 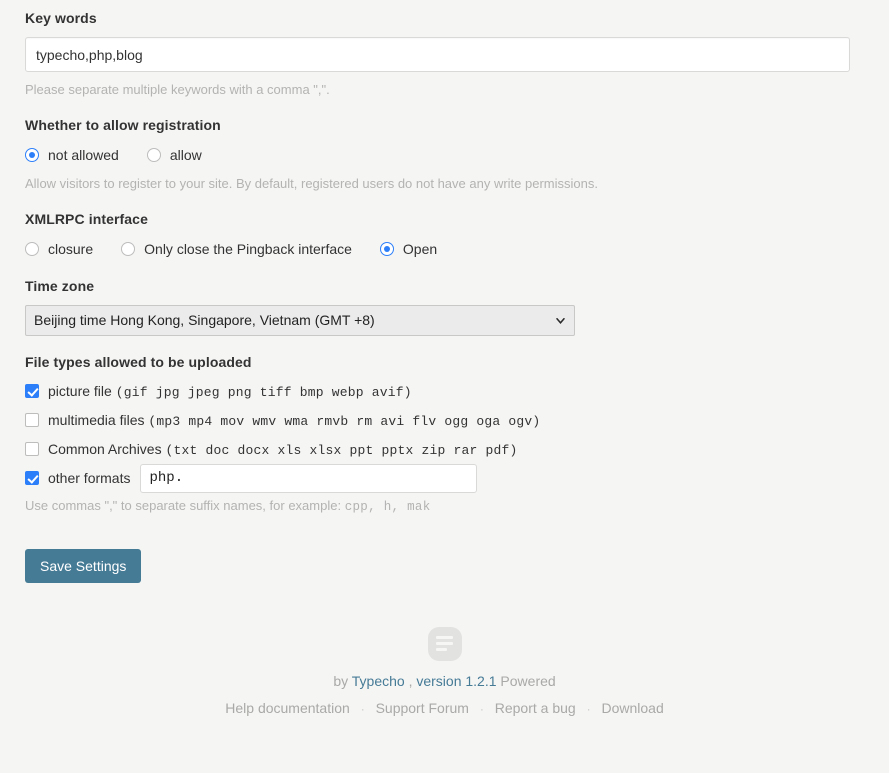 What do you see at coordinates (96, 419) in the screenshot?
I see `checkbox-label-text: multimedia files` at bounding box center [96, 419].